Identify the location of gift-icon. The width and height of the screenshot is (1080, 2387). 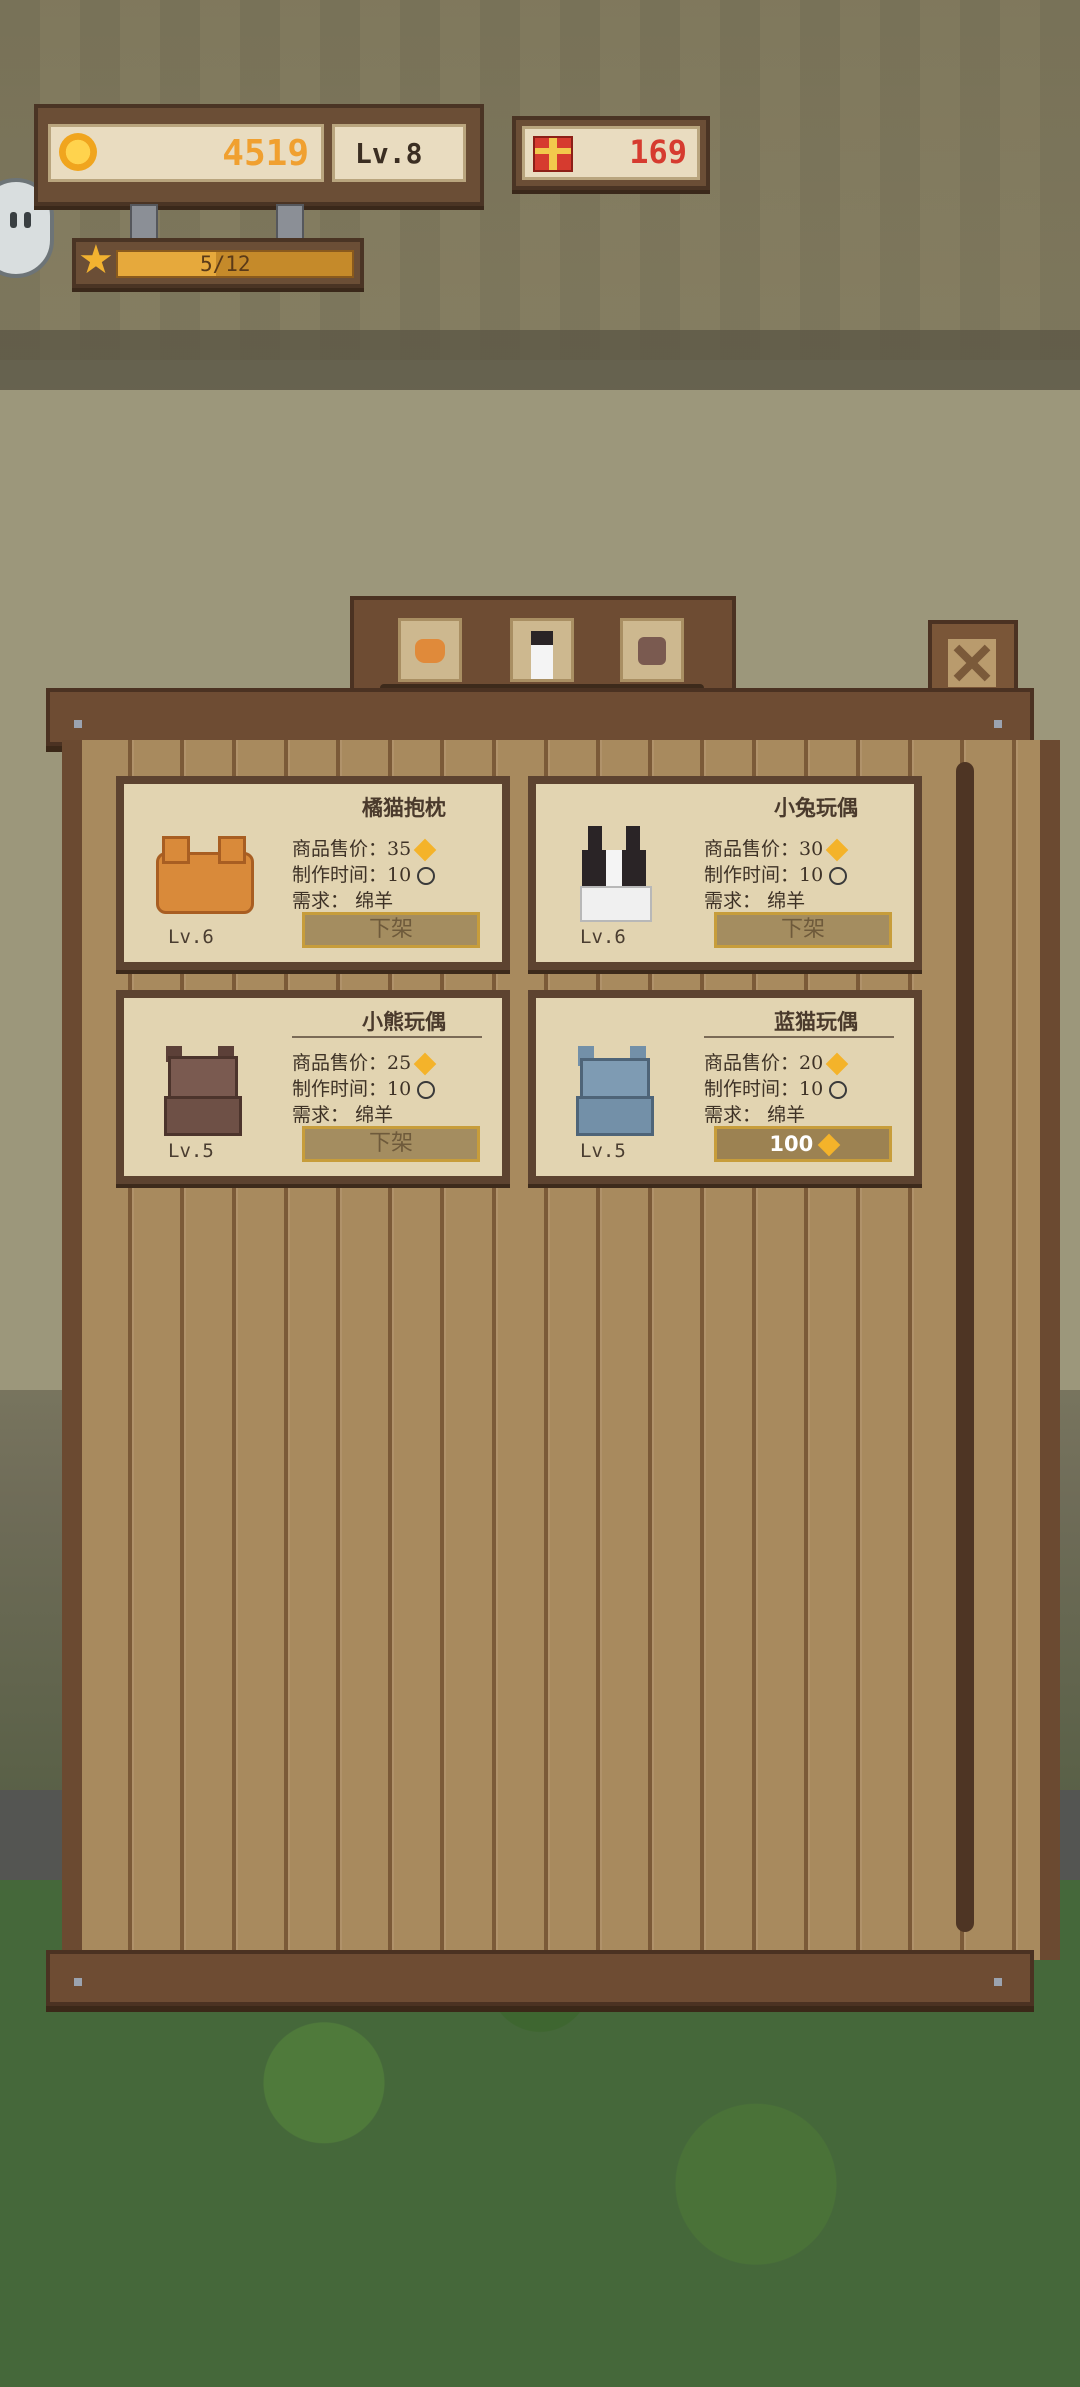
(553, 154).